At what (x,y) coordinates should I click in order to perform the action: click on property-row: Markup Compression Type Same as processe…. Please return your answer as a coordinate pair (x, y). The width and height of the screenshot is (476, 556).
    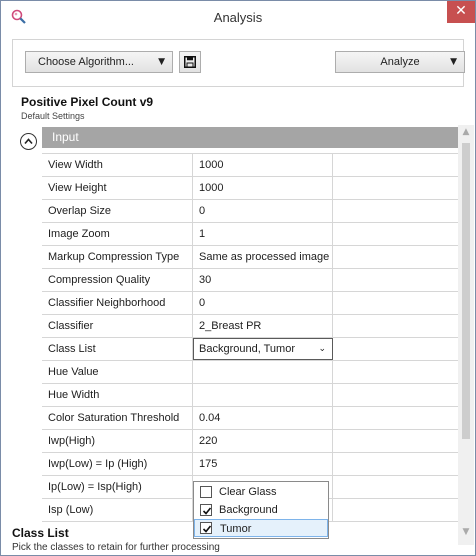
    Looking at the image, I should click on (250, 257).